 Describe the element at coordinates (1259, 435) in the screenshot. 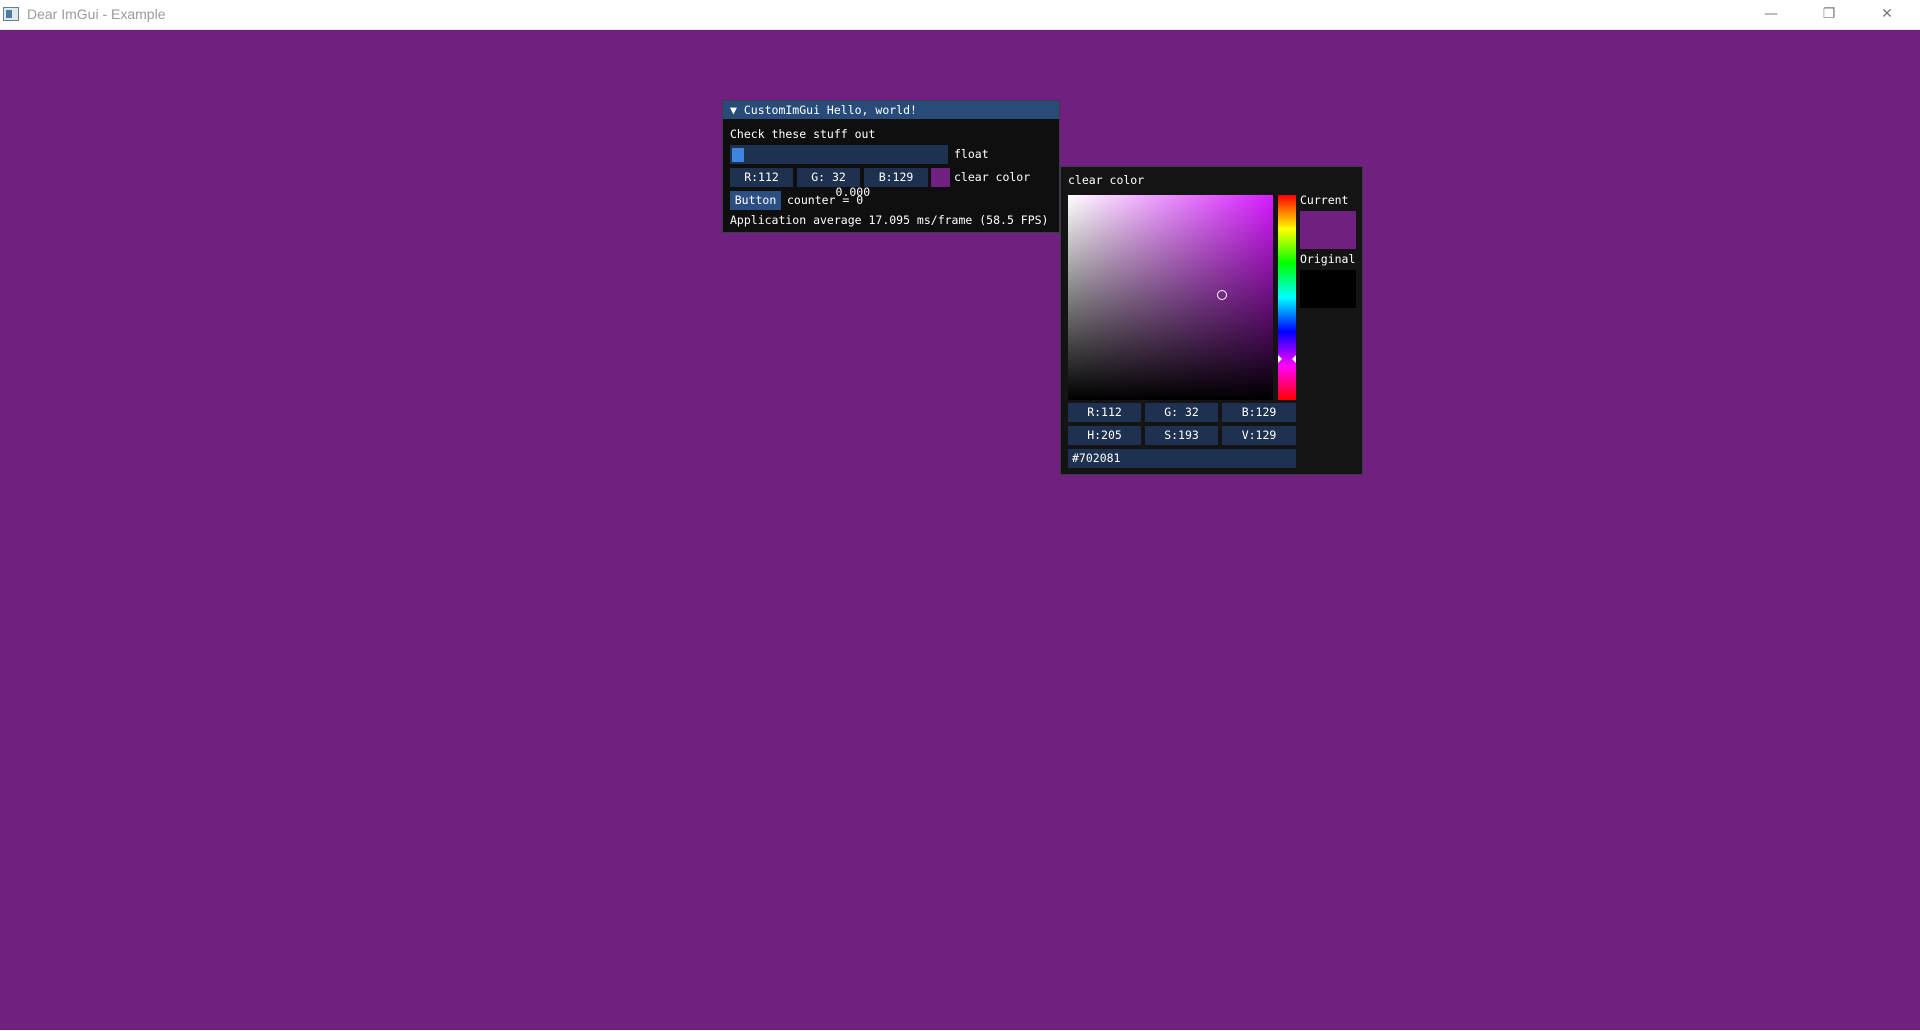

I see `picker-v-field: V:129` at that location.